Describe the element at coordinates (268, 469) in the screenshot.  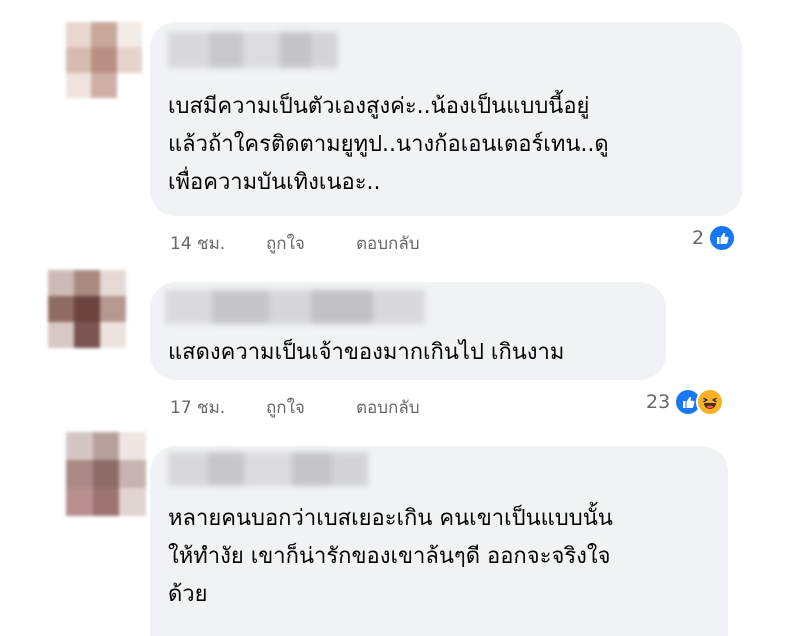
I see `commenter-name` at that location.